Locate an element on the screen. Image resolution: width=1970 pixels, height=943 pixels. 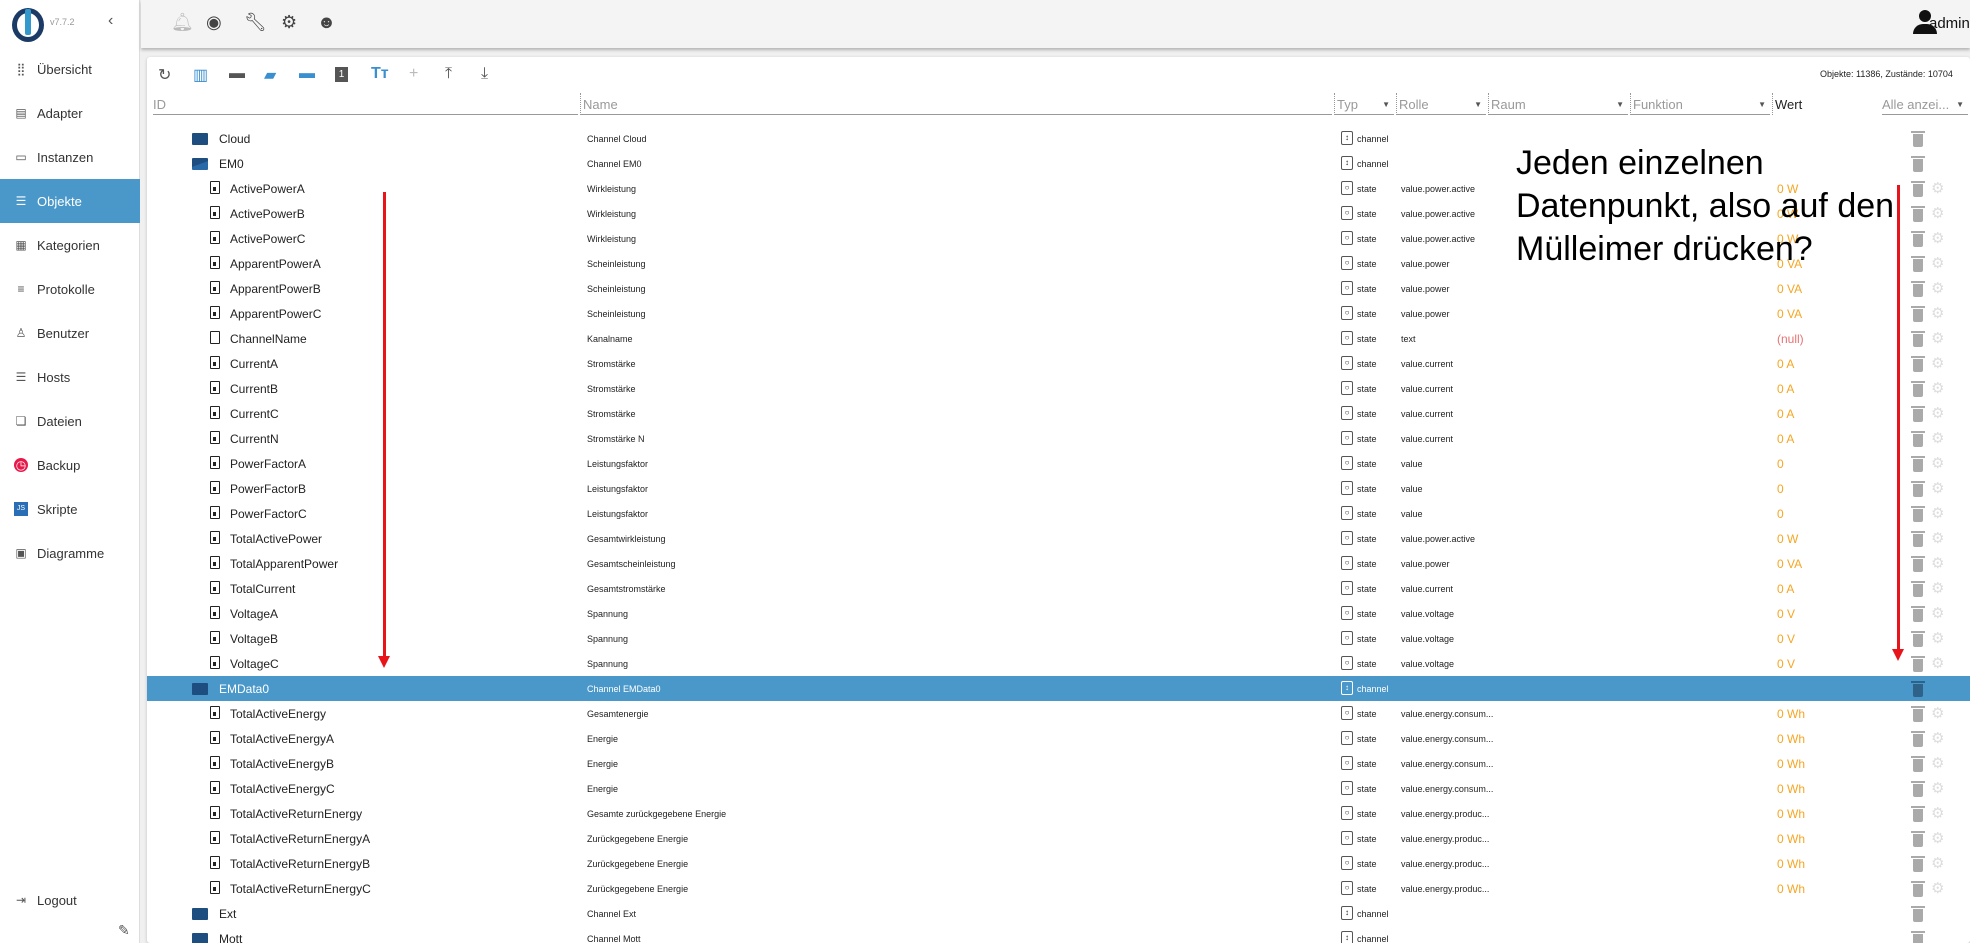
table-row: Mott Channel Mott ↕ channel is located at coordinates (1058, 934).